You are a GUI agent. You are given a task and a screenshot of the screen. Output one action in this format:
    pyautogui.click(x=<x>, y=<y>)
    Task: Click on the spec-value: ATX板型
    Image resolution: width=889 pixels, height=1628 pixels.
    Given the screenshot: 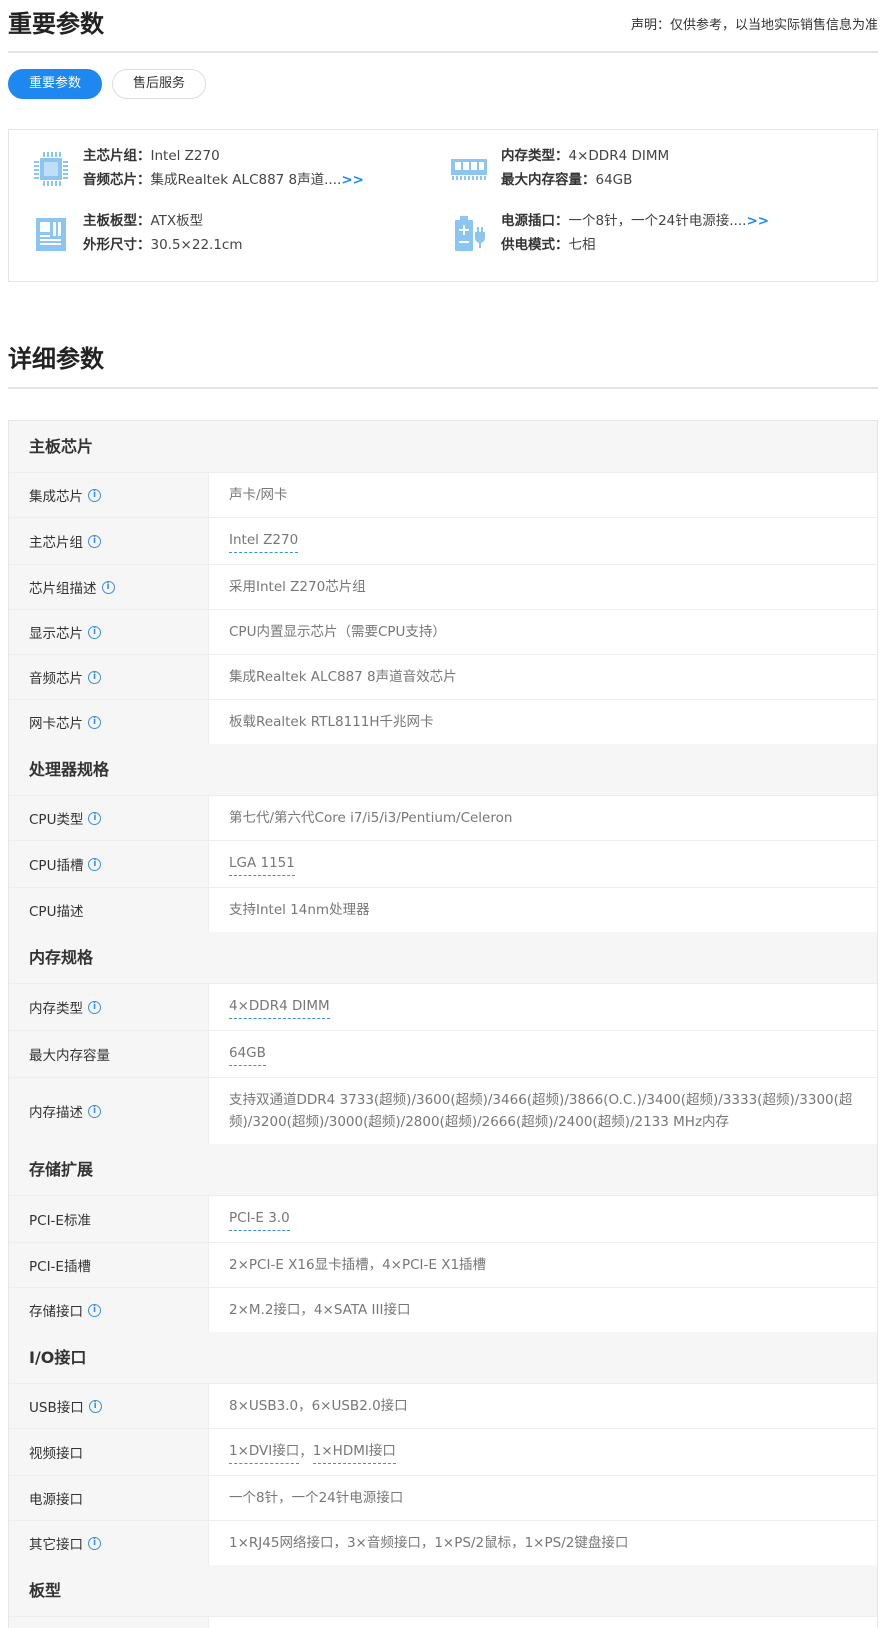 What is the action you would take?
    pyautogui.click(x=543, y=1622)
    